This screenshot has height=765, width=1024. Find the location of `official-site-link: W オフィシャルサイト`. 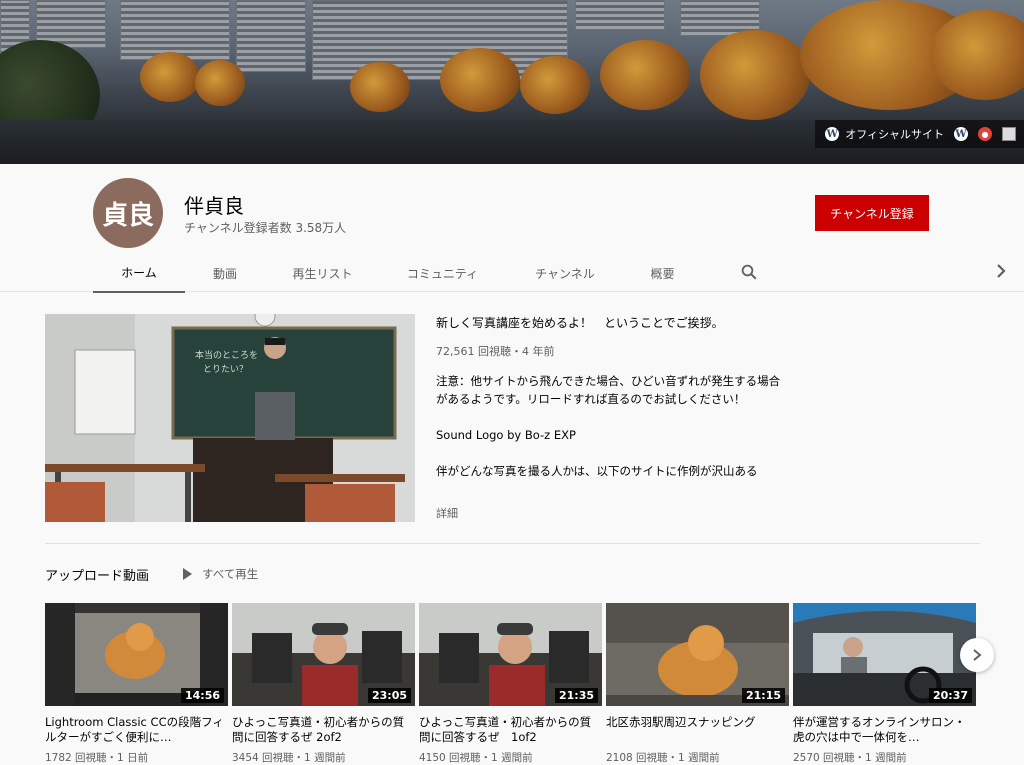

official-site-link: W オフィシャルサイト is located at coordinates (884, 134).